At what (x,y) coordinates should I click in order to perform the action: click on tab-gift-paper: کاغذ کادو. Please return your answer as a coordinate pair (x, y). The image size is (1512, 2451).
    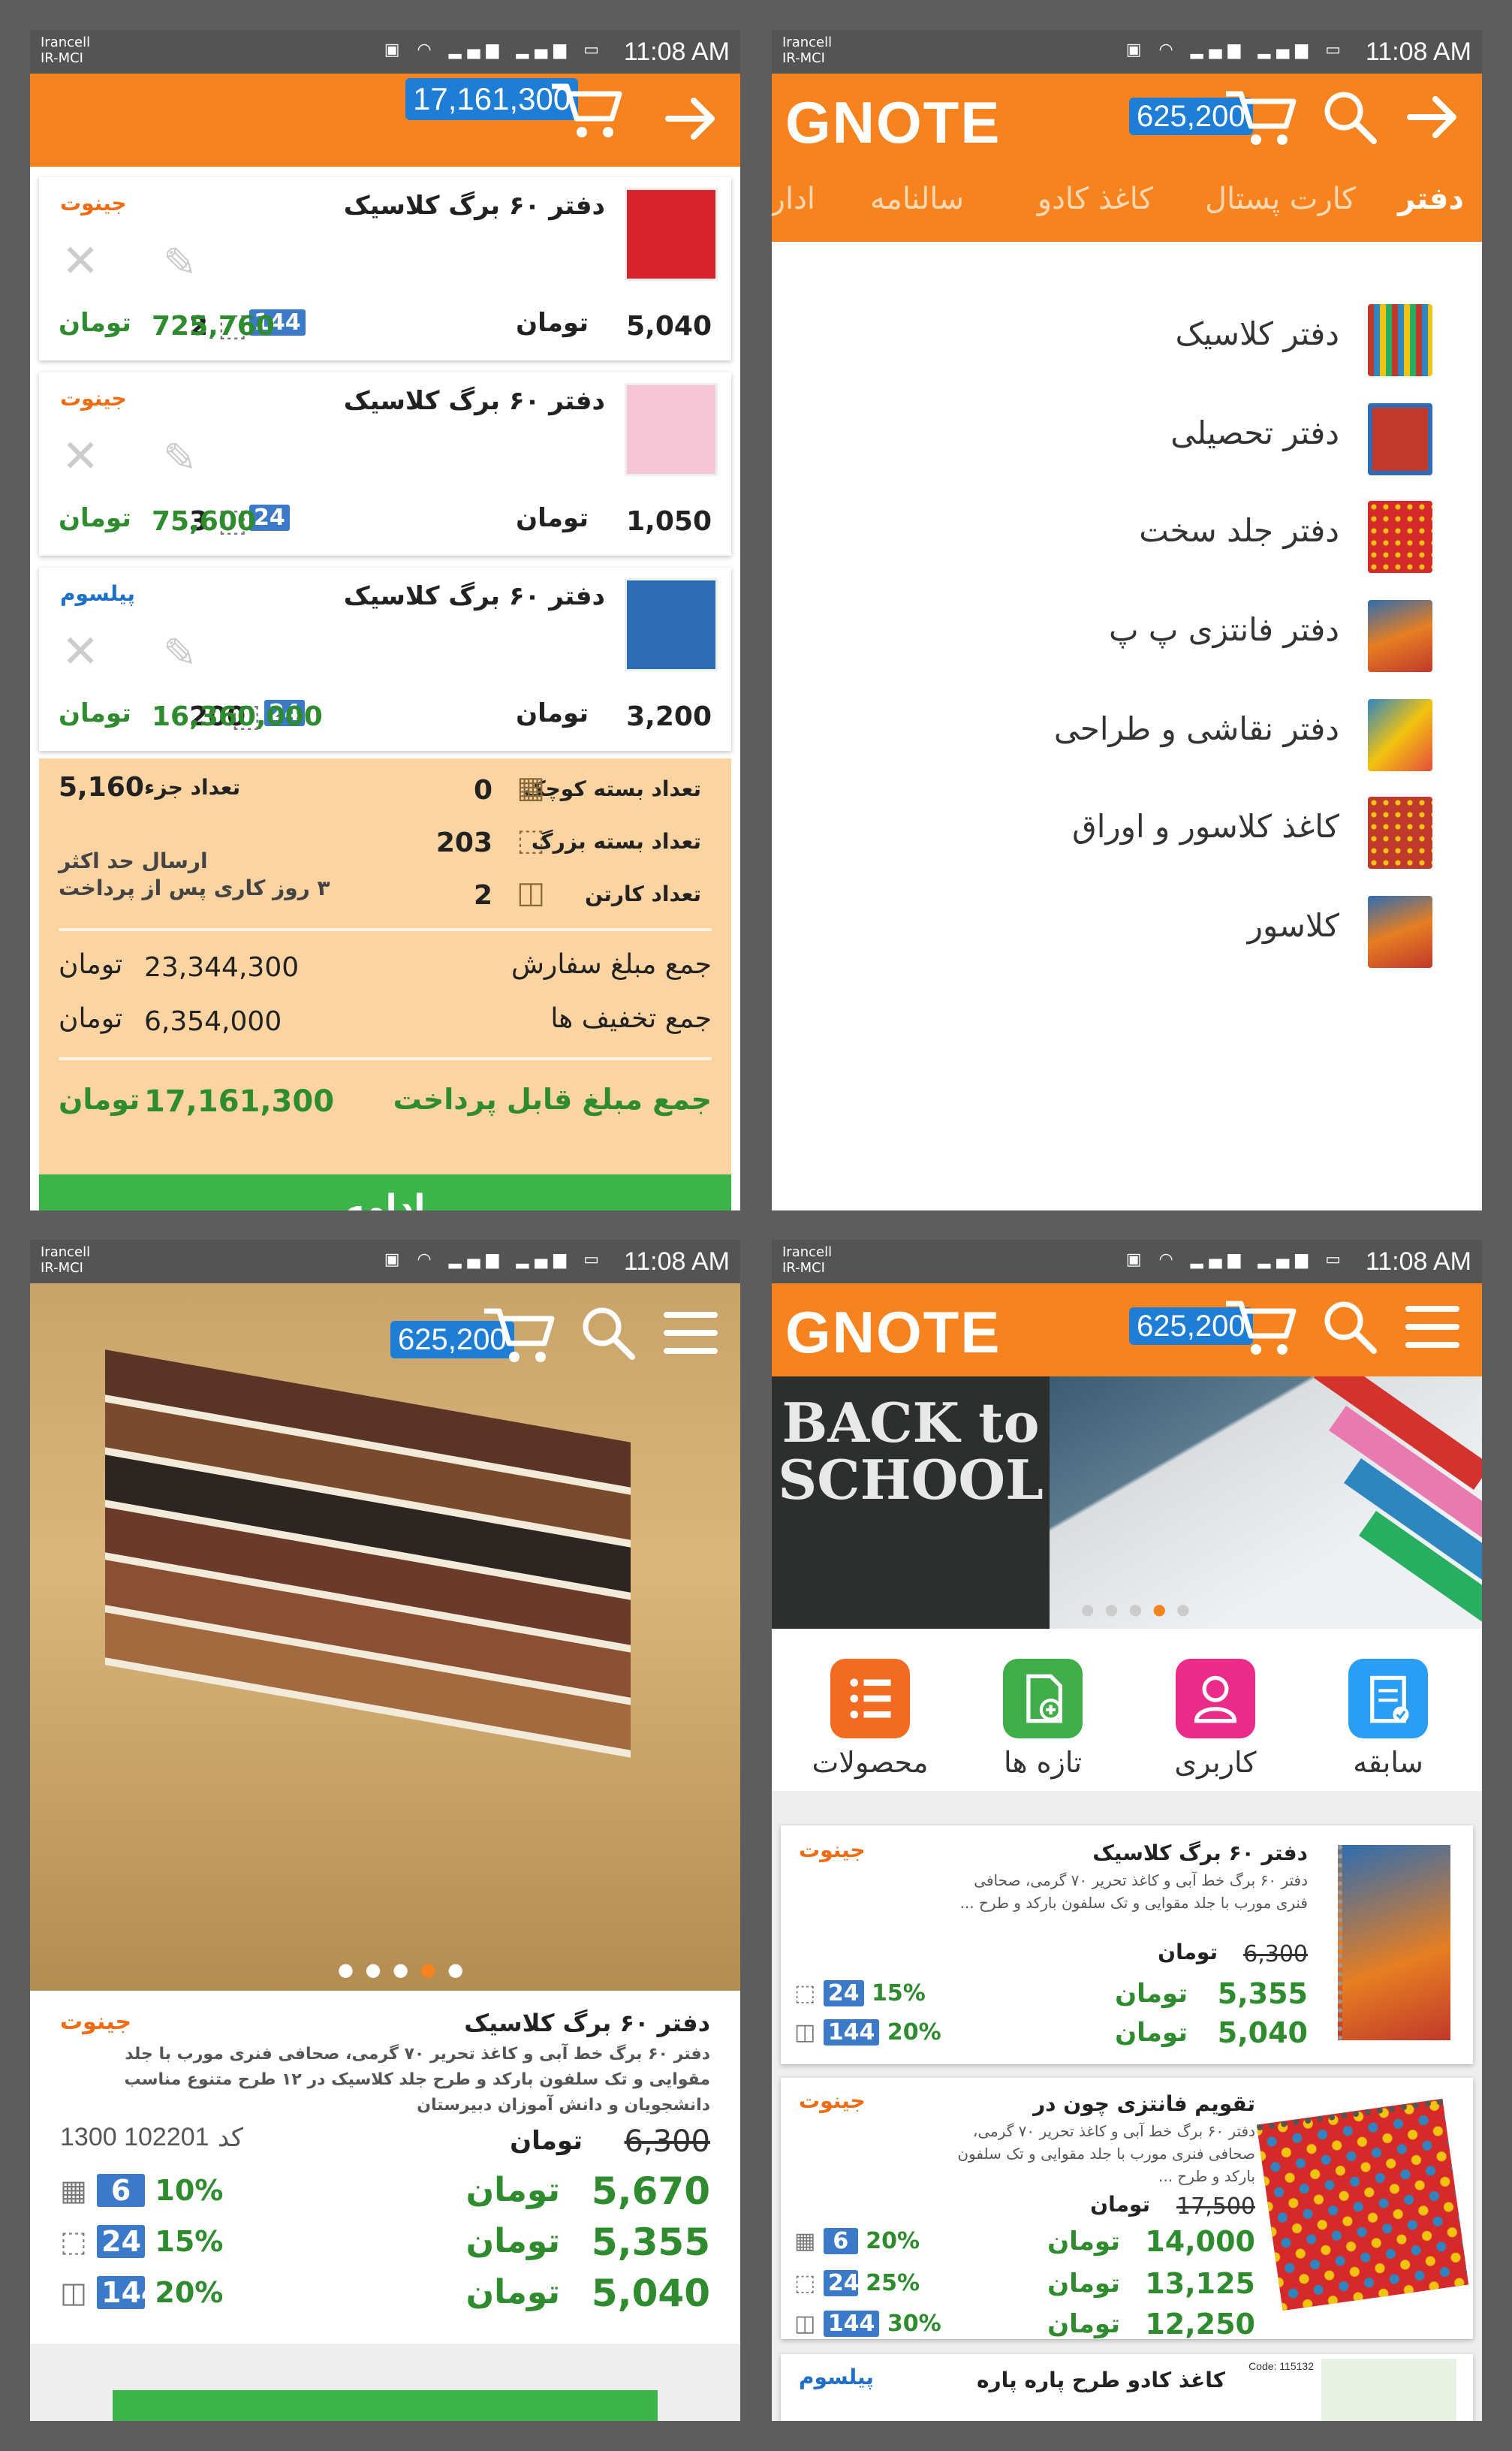
    Looking at the image, I should click on (1095, 199).